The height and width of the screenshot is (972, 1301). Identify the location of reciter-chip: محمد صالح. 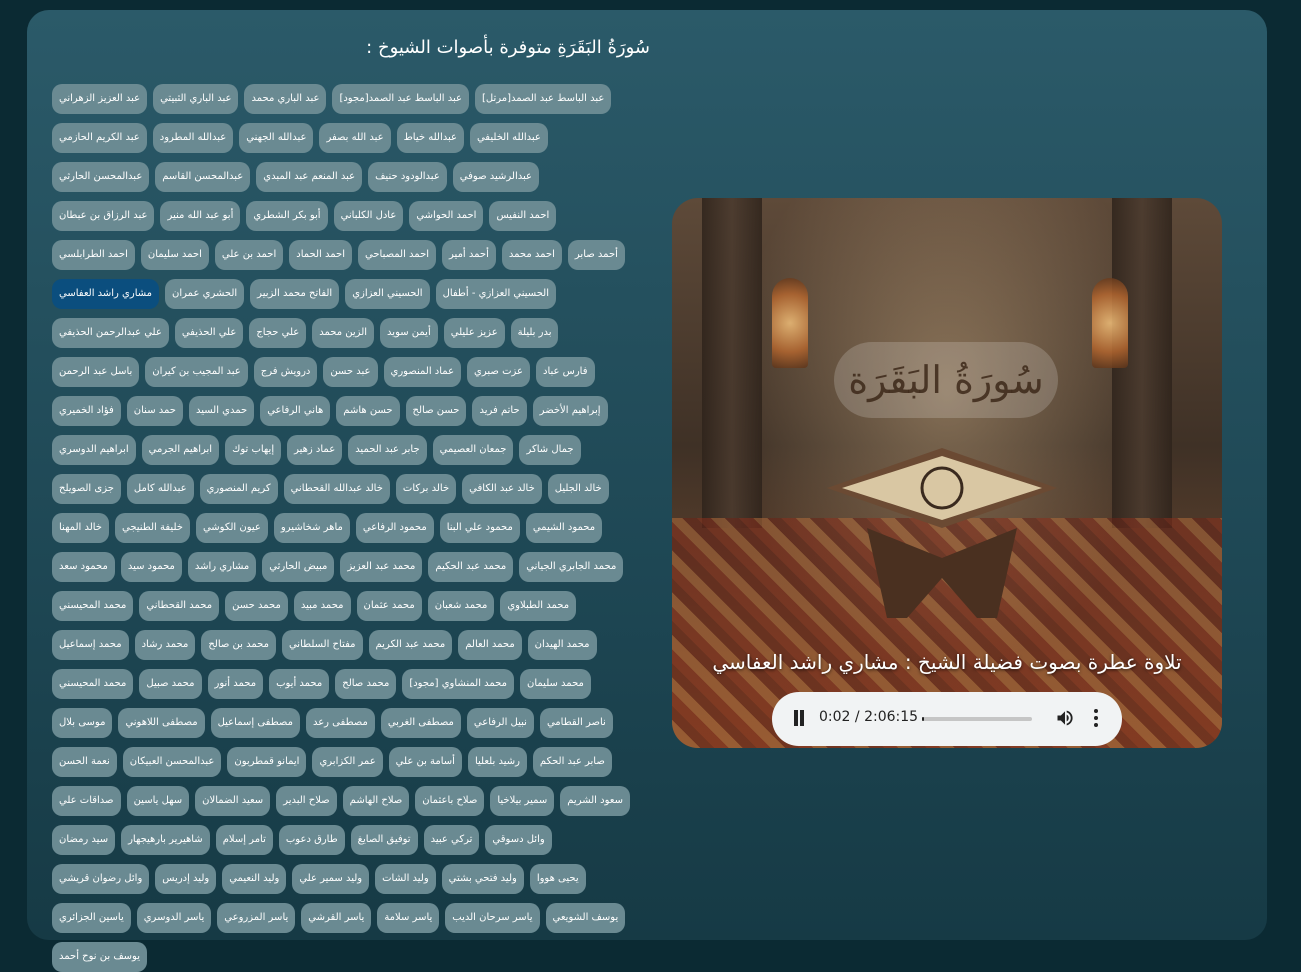
(366, 684).